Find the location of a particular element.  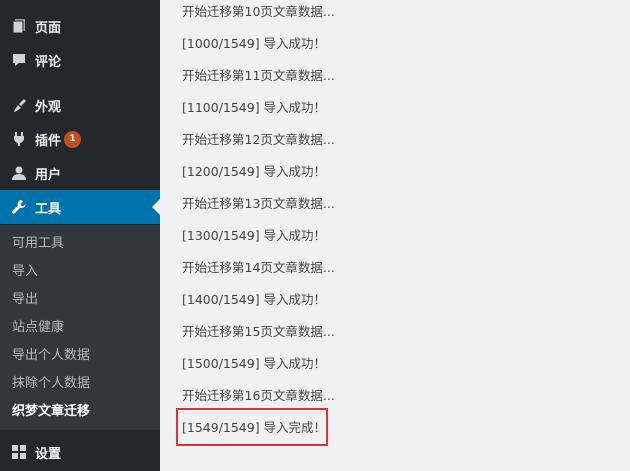

wrench-icon is located at coordinates (19, 207).